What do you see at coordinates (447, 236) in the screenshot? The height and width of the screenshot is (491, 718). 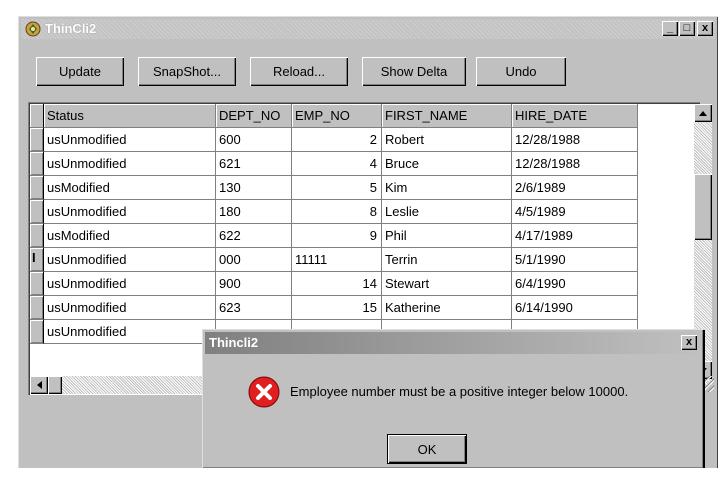 I see `cell-first-name: Phil` at bounding box center [447, 236].